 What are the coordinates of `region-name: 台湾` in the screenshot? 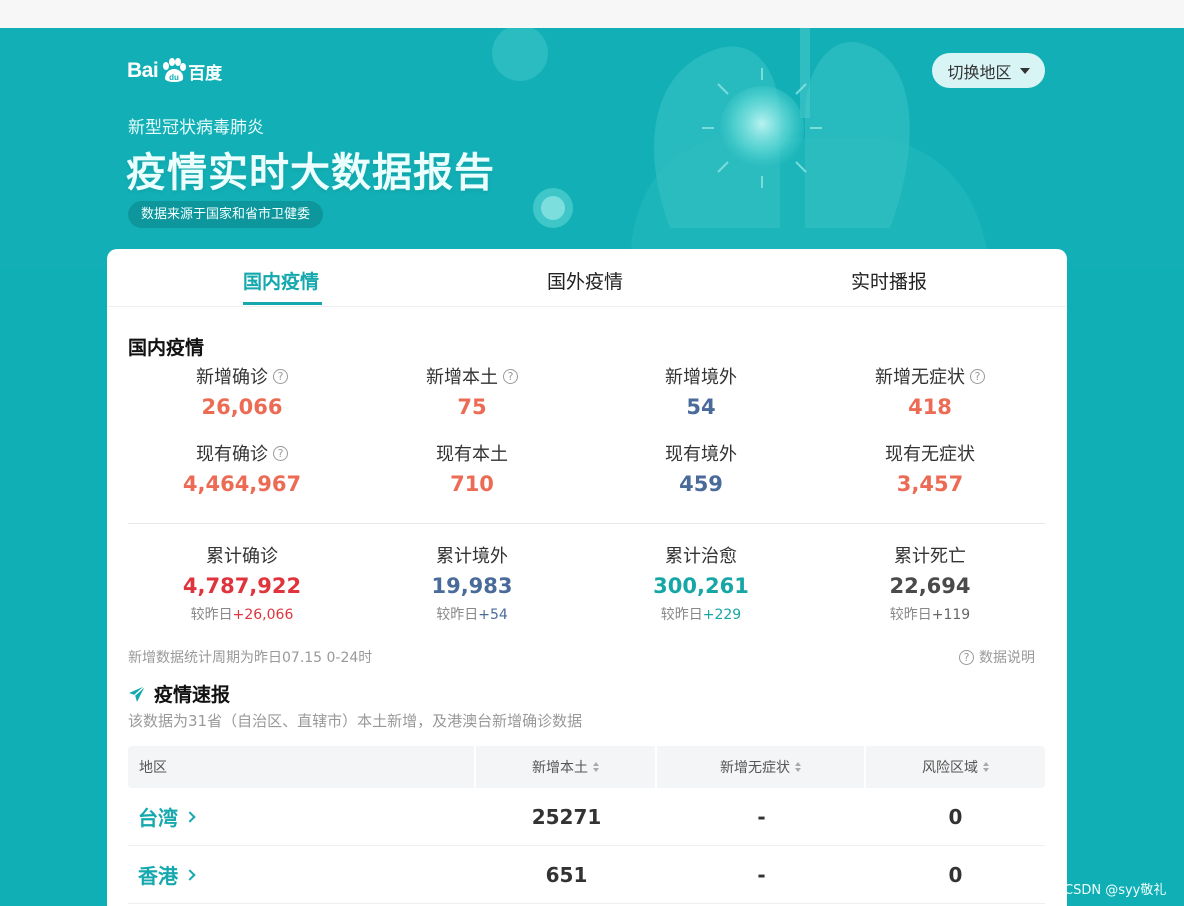 It's located at (158, 818).